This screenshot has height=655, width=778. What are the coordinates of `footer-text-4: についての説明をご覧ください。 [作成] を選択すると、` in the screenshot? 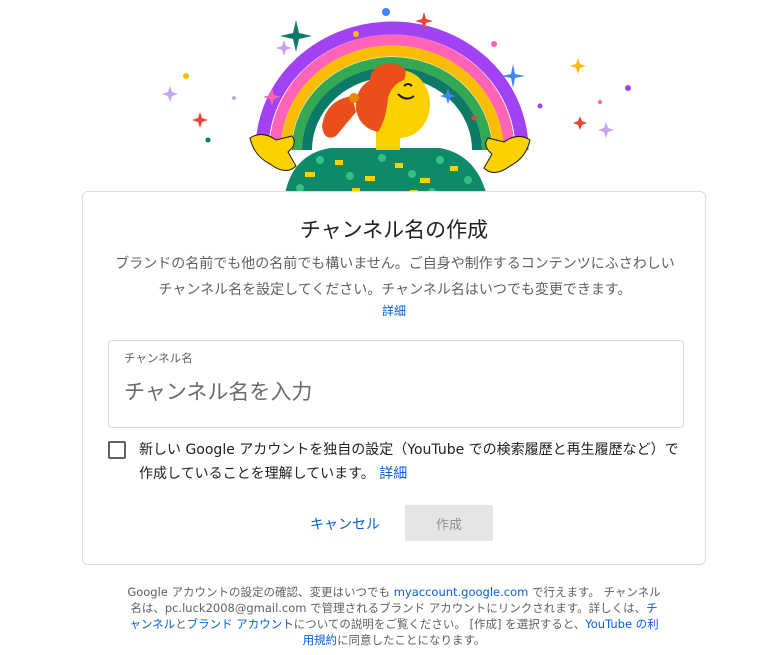 It's located at (439, 624).